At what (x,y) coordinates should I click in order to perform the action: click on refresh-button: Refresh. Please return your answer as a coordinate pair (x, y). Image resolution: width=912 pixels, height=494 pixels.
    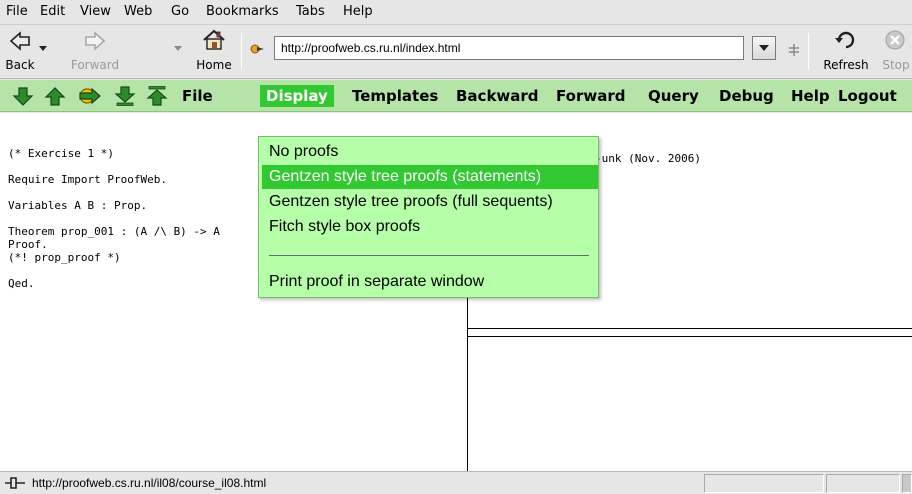
    Looking at the image, I should click on (846, 52).